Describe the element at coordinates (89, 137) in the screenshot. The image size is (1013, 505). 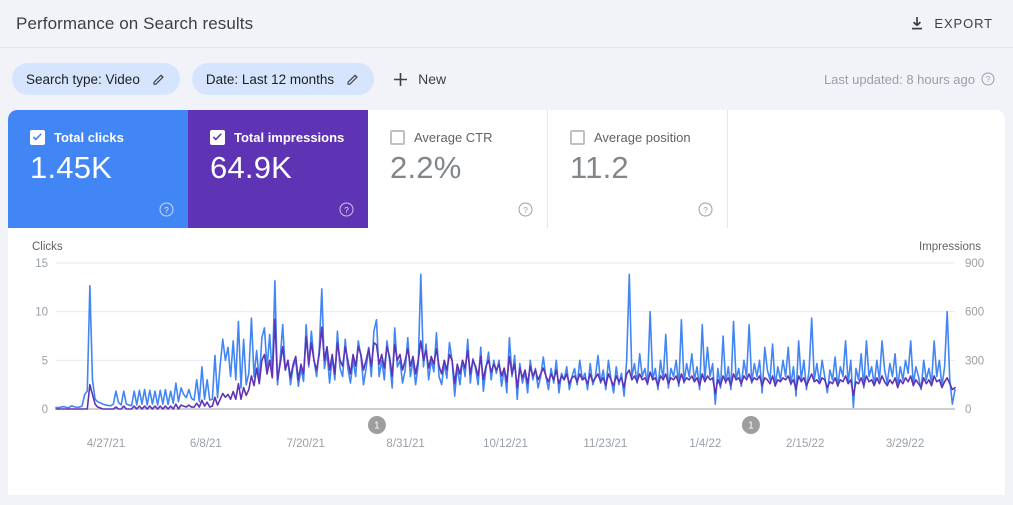
I see `metric-label: Total clicks` at that location.